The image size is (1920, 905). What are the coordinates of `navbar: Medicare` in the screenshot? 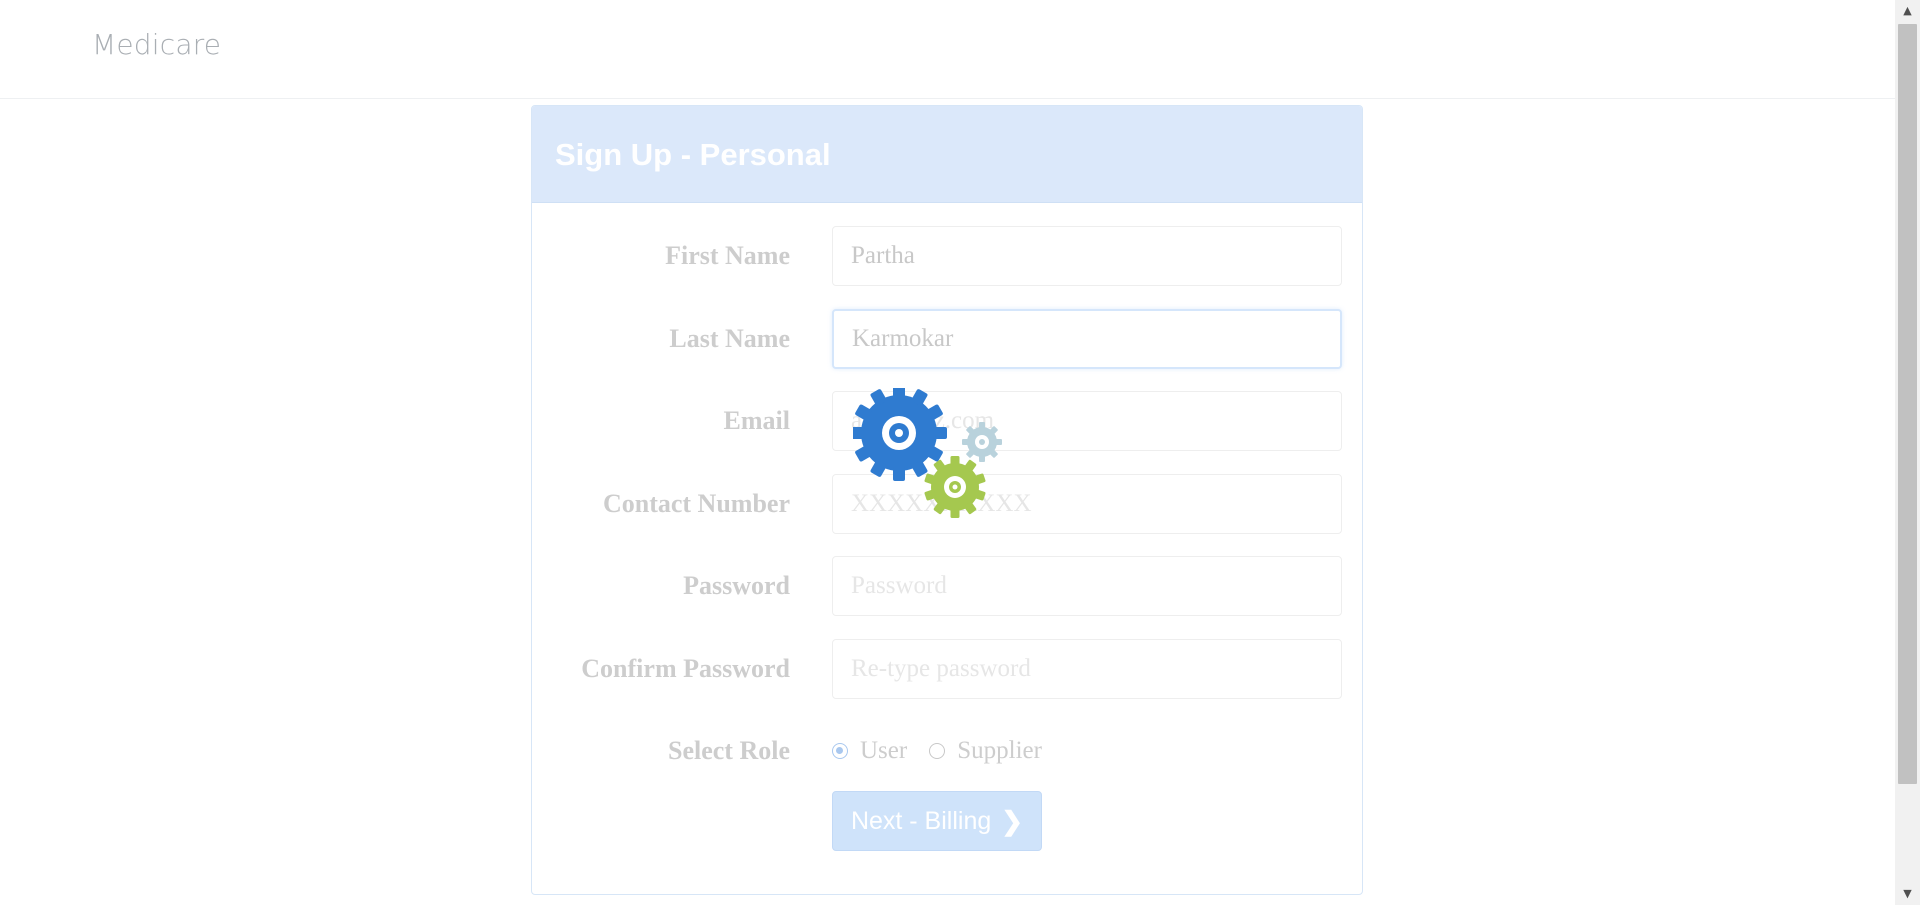 It's located at (947, 49).